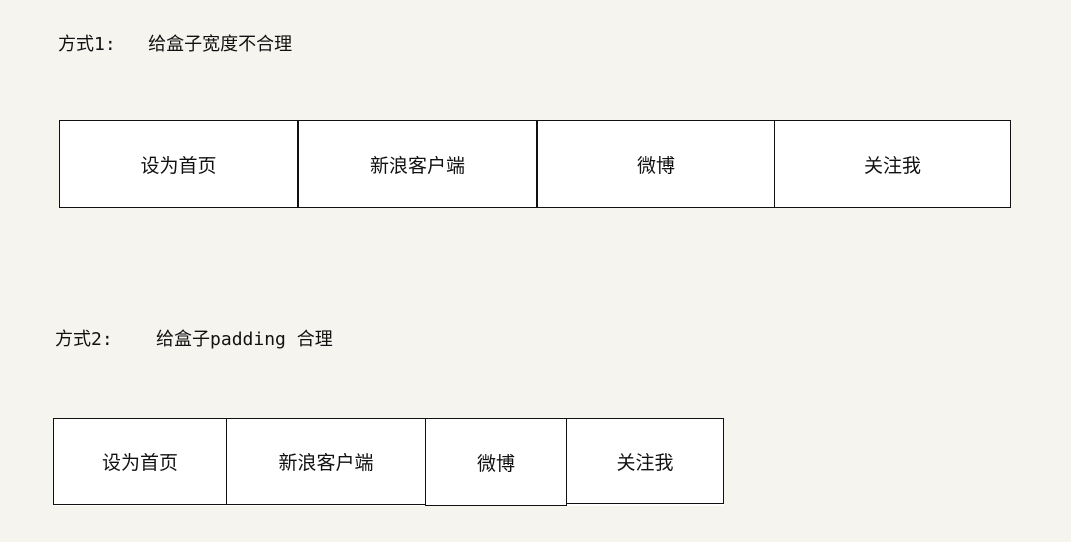 Image resolution: width=1071 pixels, height=542 pixels. Describe the element at coordinates (194, 339) in the screenshot. I see `method-2-heading: 方式2: 给盒子padding 合理` at that location.